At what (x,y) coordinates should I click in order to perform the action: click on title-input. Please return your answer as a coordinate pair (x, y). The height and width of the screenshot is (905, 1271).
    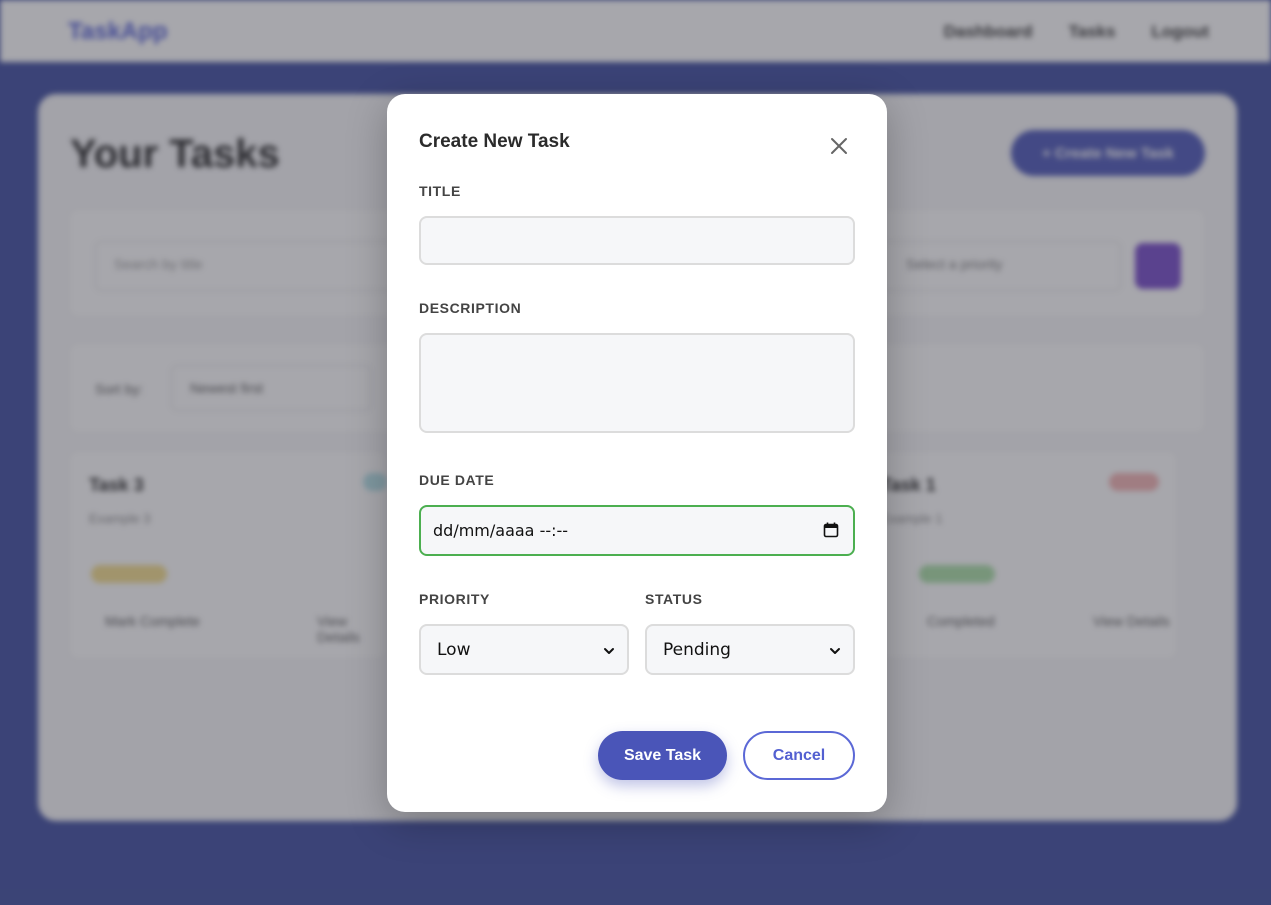
    Looking at the image, I should click on (637, 240).